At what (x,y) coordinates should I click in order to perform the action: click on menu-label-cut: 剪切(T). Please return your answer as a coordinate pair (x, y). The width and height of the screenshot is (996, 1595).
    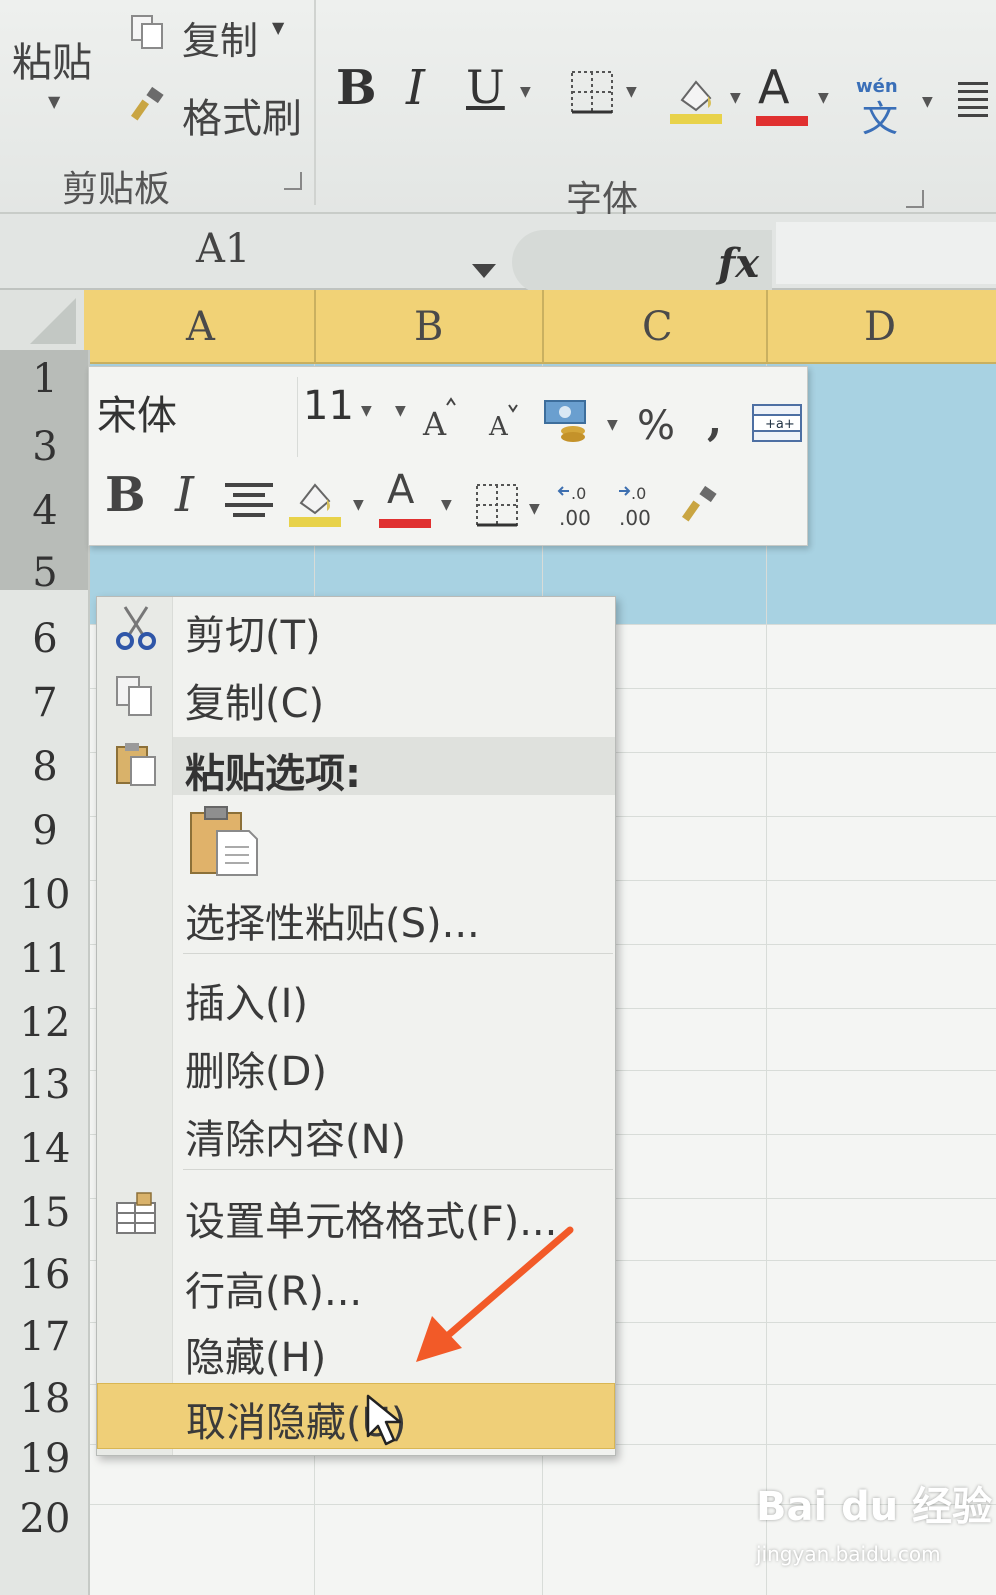
    Looking at the image, I should click on (253, 636).